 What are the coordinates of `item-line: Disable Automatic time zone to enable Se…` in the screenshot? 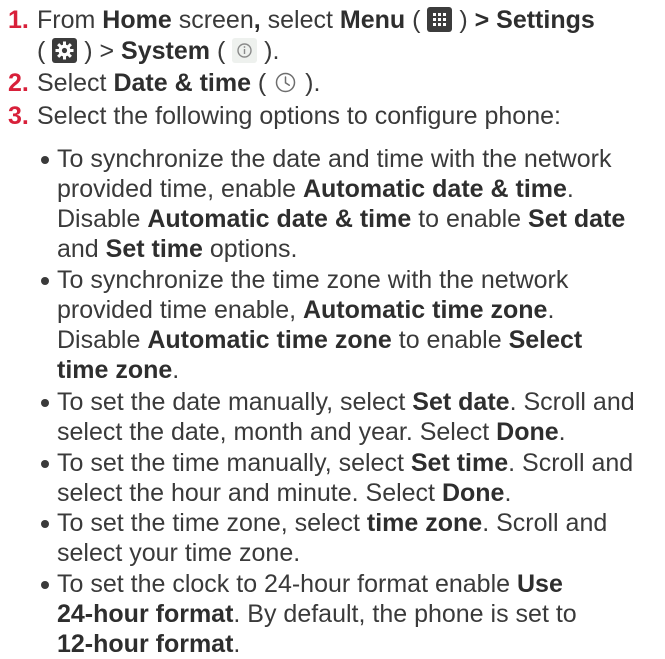 It's located at (319, 340).